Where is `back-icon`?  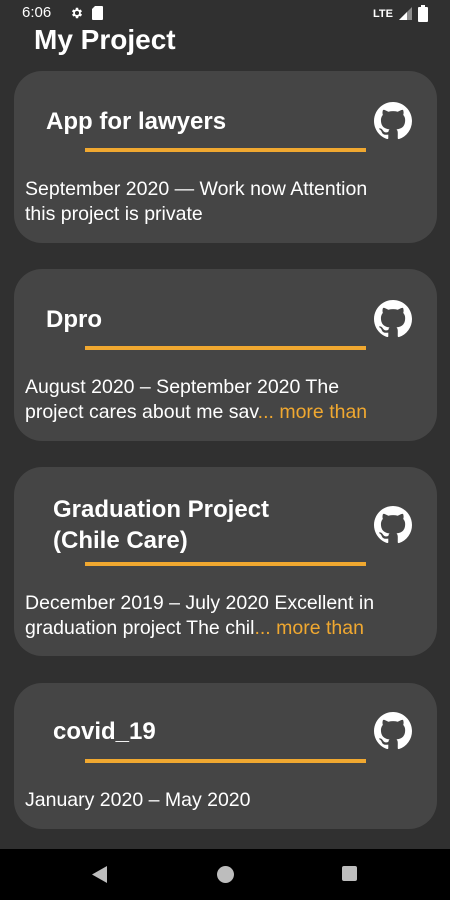 back-icon is located at coordinates (99, 874).